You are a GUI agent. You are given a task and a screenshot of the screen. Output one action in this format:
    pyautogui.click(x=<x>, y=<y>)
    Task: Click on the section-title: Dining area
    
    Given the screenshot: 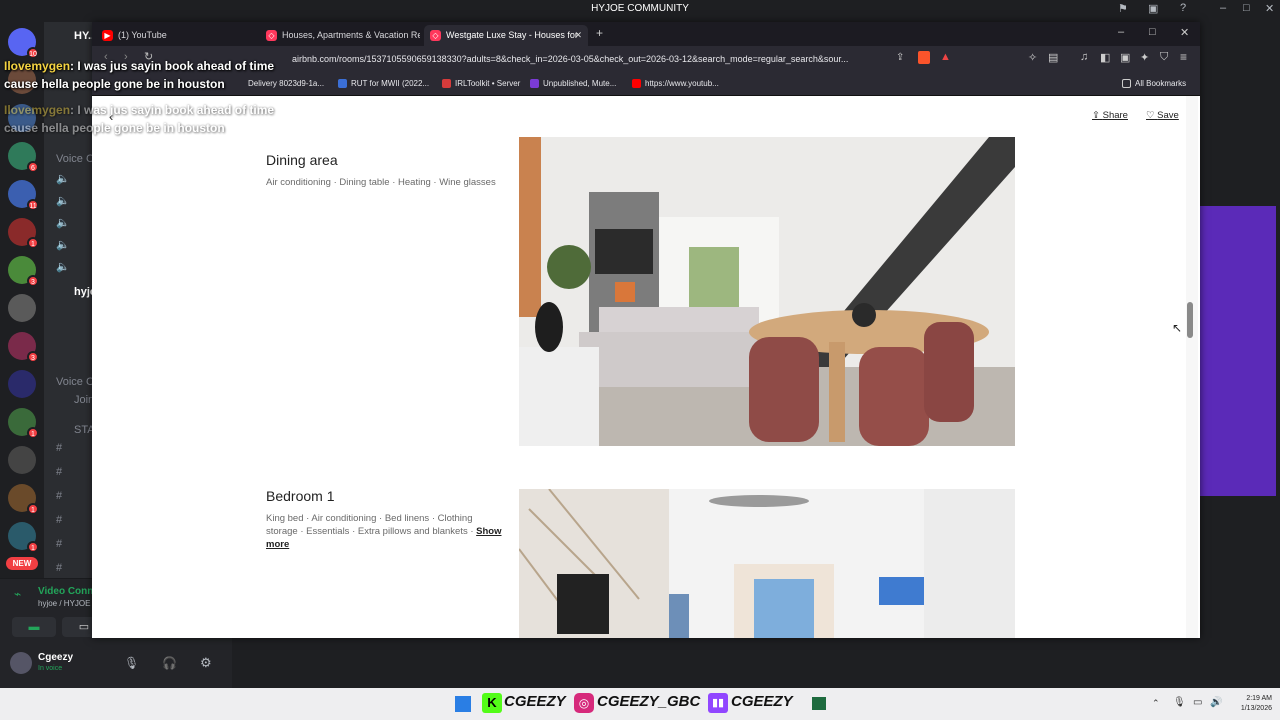 What is the action you would take?
    pyautogui.click(x=302, y=160)
    